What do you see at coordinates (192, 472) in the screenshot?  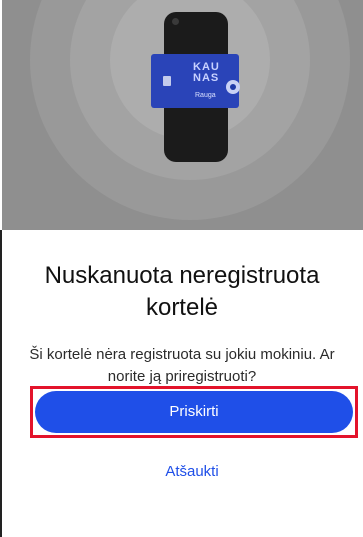 I see `cancel-button: Atšaukti` at bounding box center [192, 472].